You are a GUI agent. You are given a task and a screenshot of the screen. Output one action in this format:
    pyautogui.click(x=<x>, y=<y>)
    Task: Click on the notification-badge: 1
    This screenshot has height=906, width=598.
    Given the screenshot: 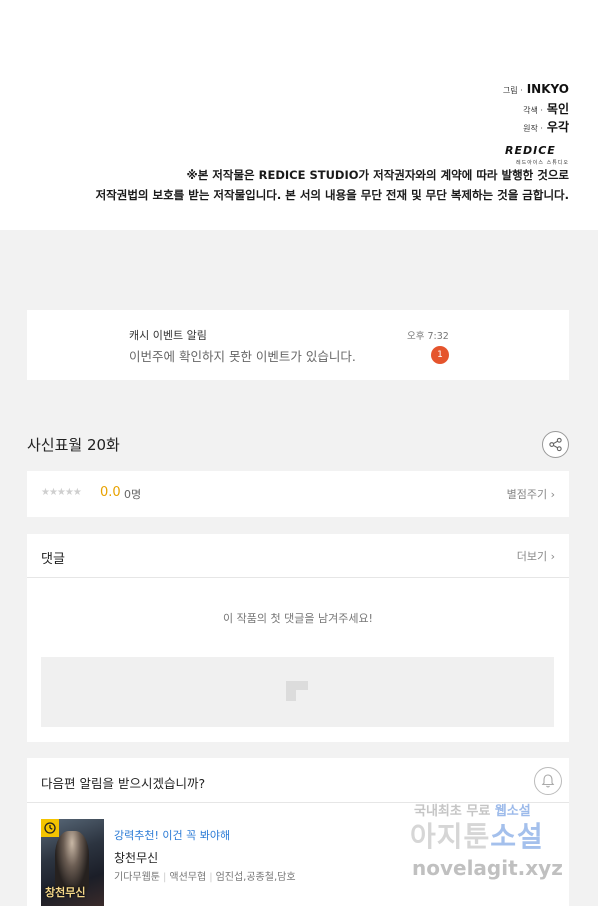 What is the action you would take?
    pyautogui.click(x=440, y=355)
    